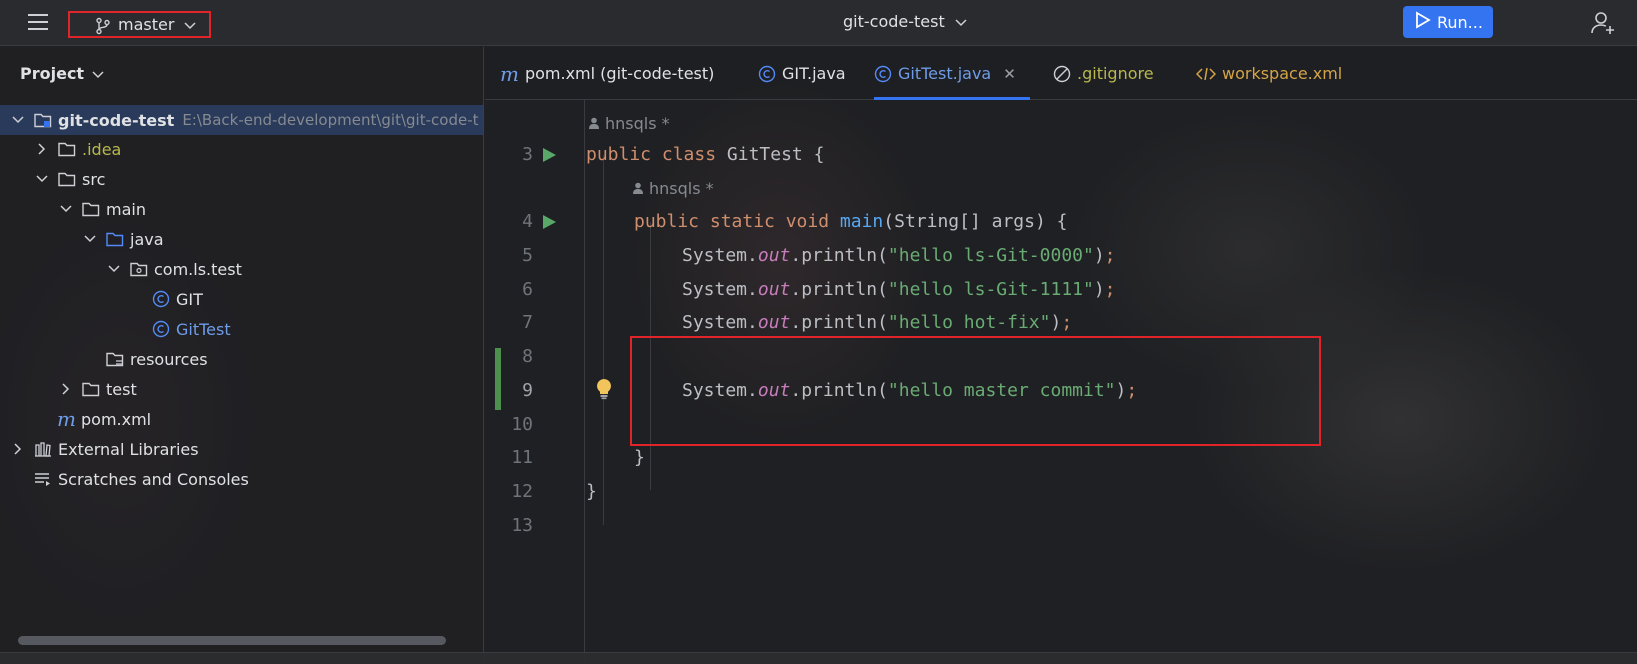  Describe the element at coordinates (103, 28) in the screenshot. I see `git-branch-icon` at that location.